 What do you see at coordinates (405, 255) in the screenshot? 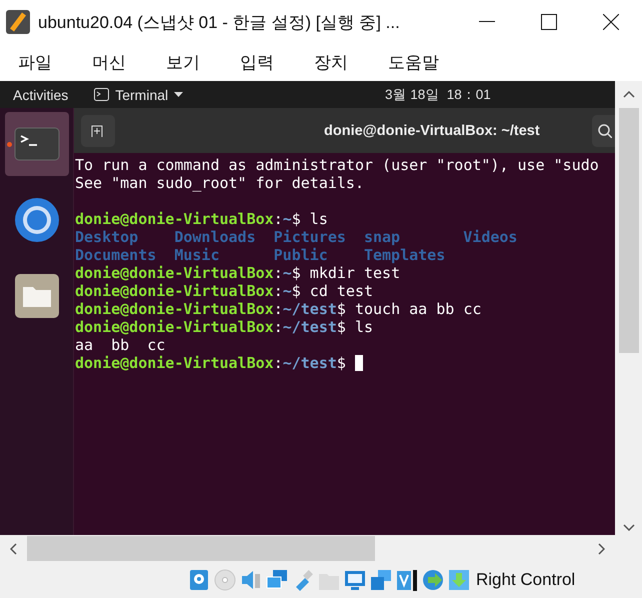
I see `directory-name: Templates` at bounding box center [405, 255].